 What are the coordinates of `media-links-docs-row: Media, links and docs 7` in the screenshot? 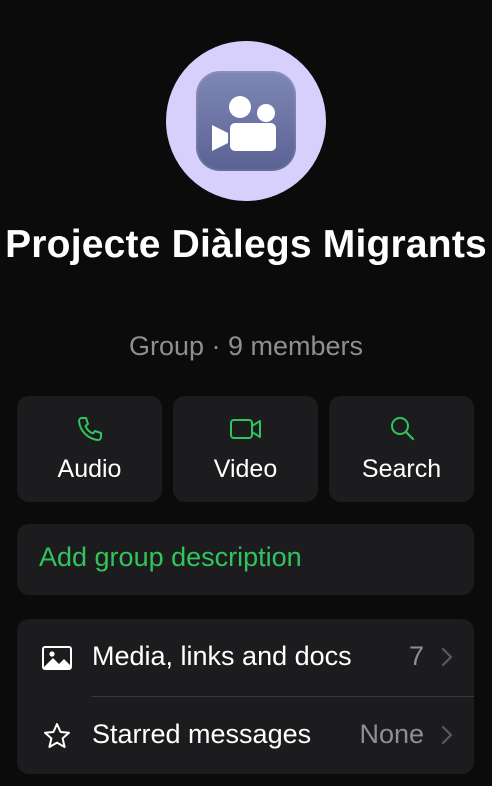 It's located at (245, 658).